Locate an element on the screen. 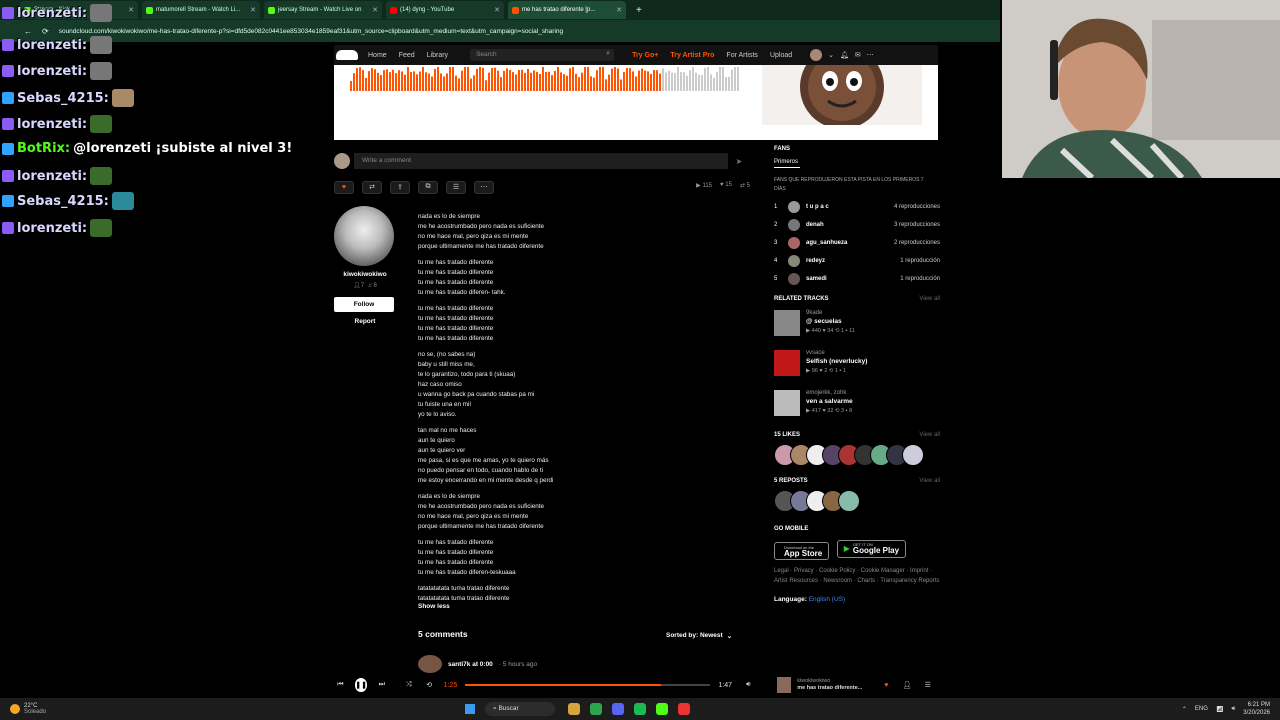 The image size is (1280, 720). for-artists-link: For Artists is located at coordinates (742, 55).